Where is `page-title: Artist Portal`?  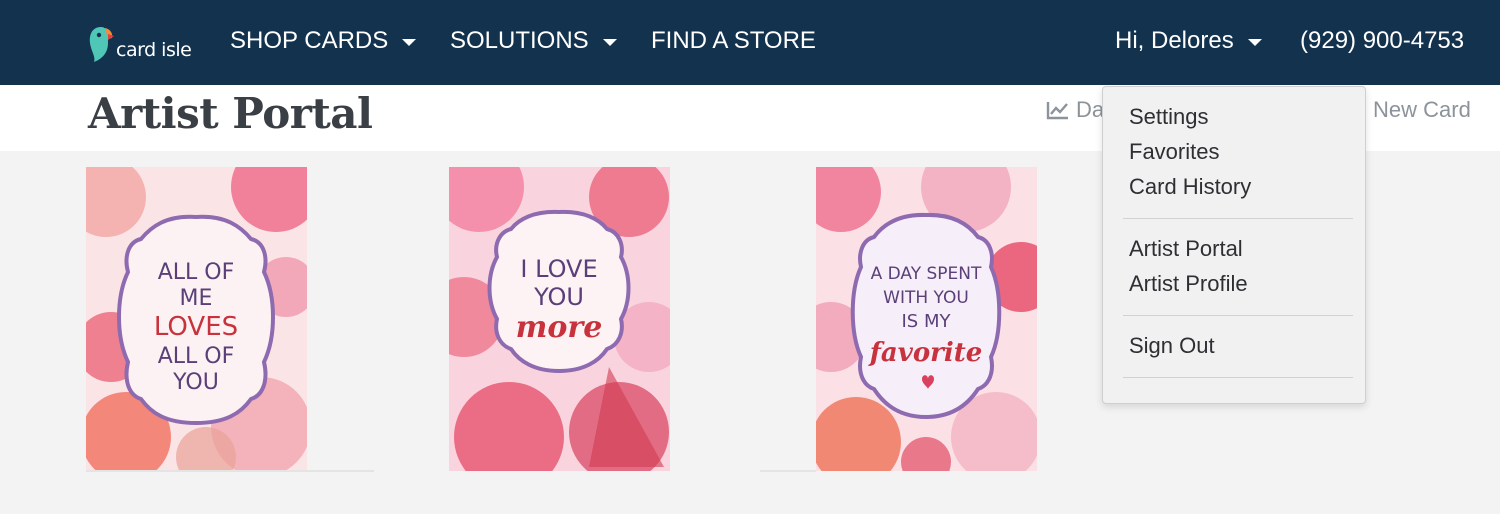 page-title: Artist Portal is located at coordinates (230, 113).